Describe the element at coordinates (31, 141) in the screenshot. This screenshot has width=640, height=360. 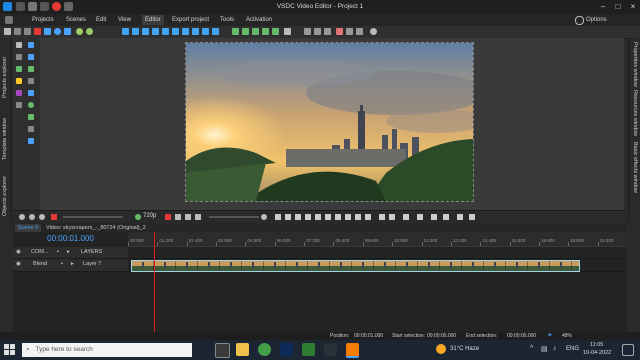
I see `animation-tool-icon` at that location.